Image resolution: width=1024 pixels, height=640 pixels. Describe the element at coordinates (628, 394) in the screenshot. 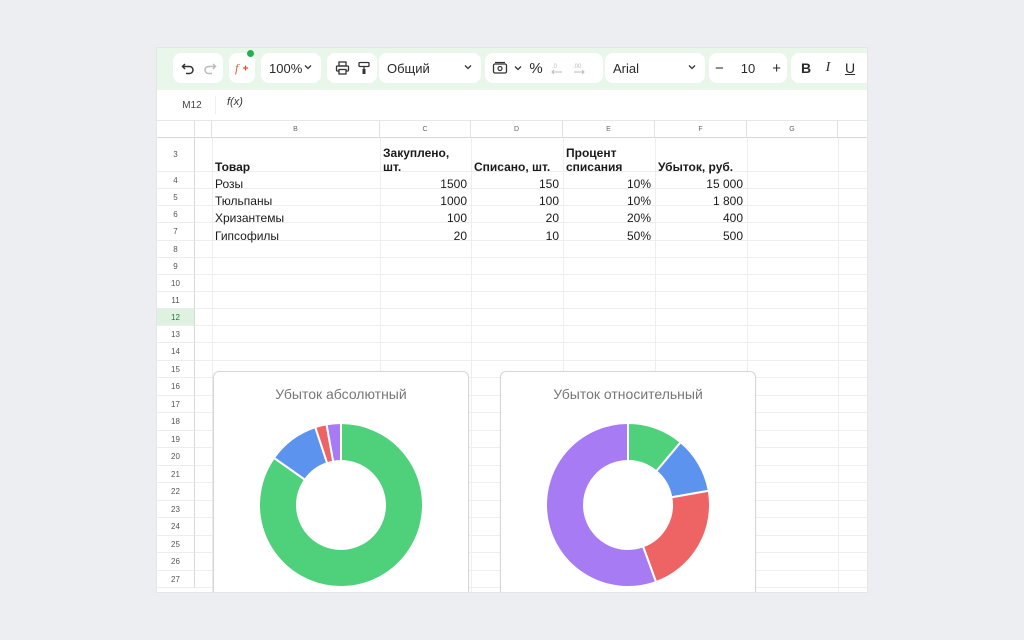

I see `chart-title: Убыток относительный` at that location.